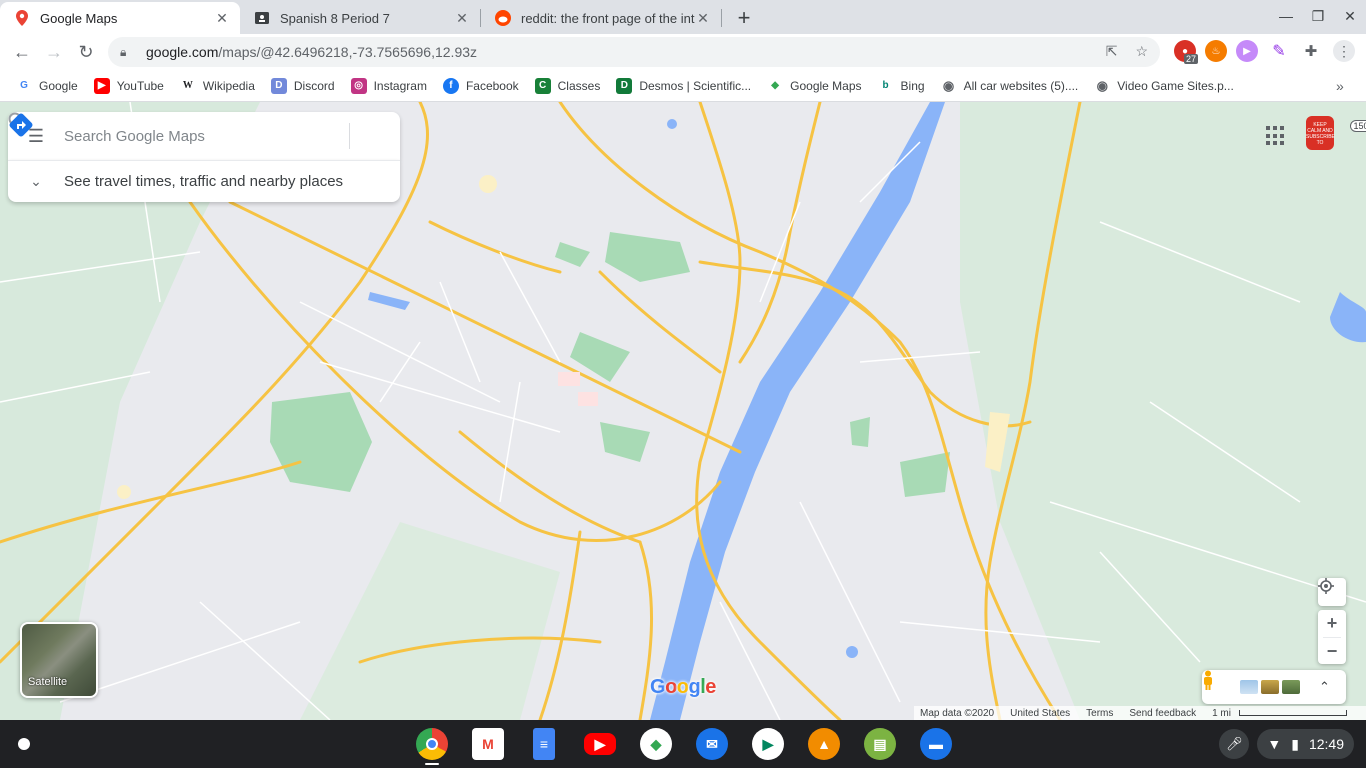  Describe the element at coordinates (48, 682) in the screenshot. I see `satellite-label: Satellite` at that location.